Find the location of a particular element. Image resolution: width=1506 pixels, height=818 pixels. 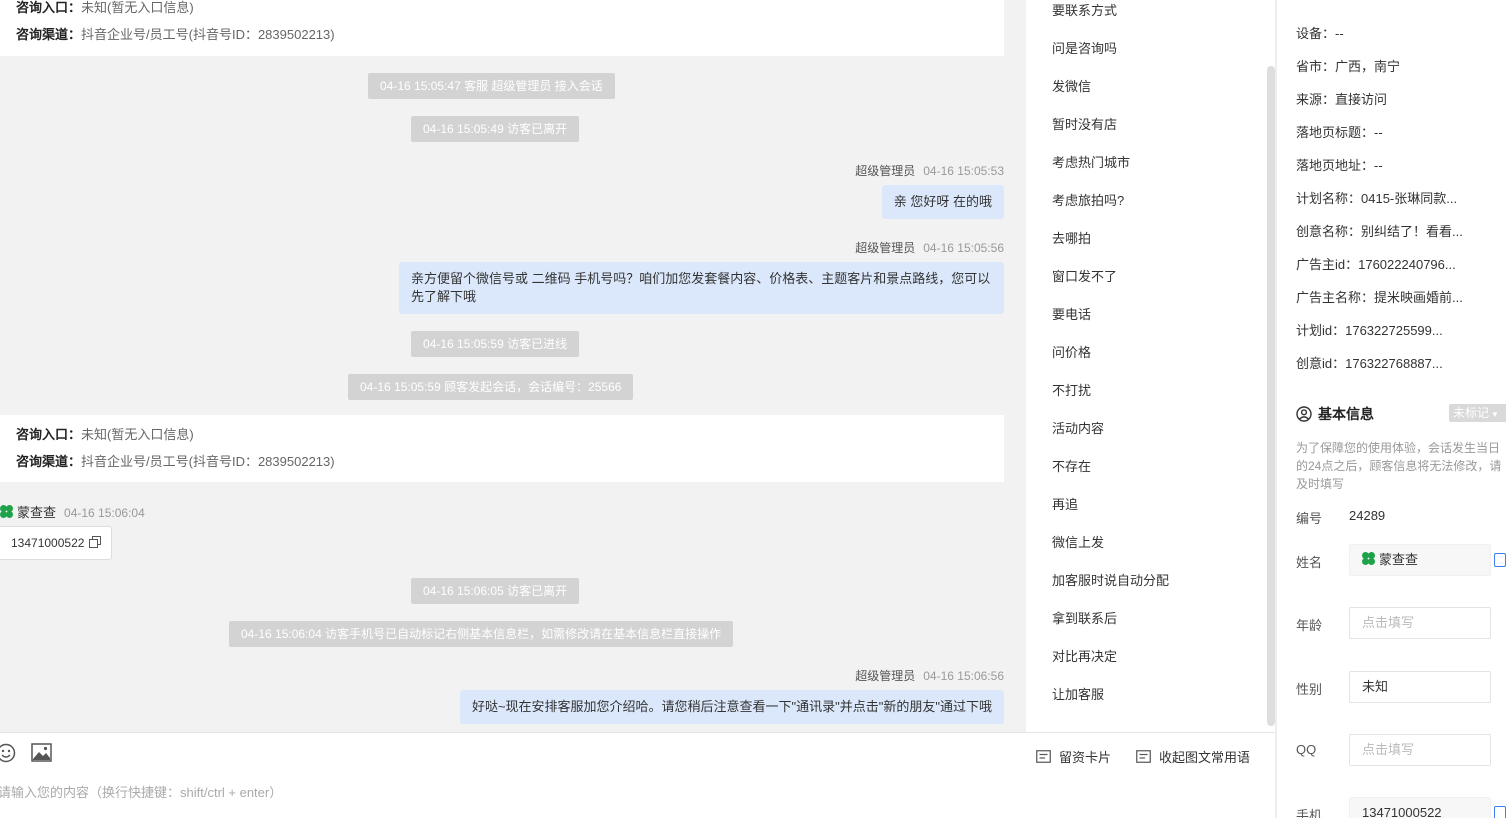

qq-field: 点击填写 is located at coordinates (1420, 750).